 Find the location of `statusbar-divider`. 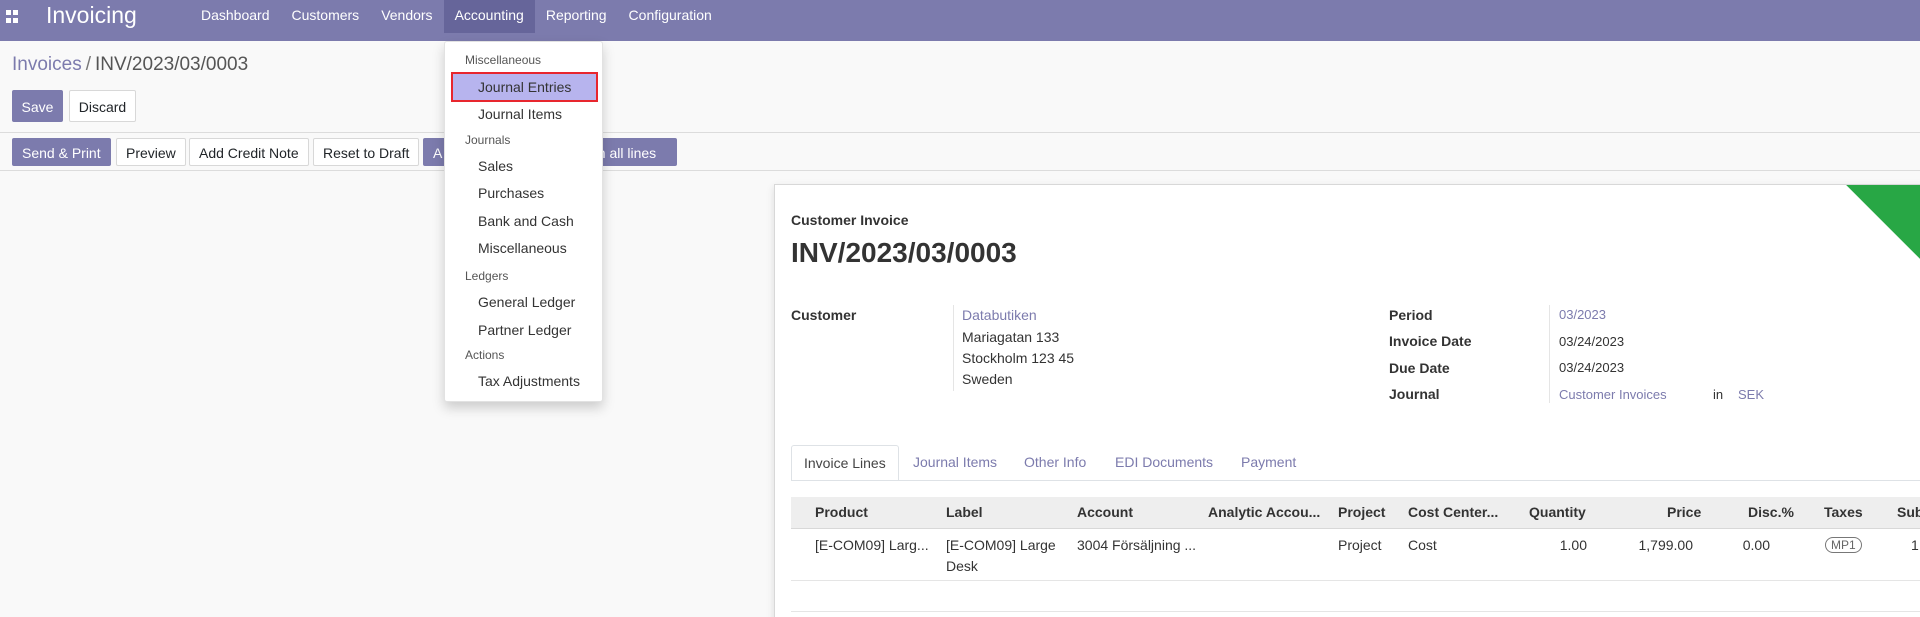

statusbar-divider is located at coordinates (960, 170).